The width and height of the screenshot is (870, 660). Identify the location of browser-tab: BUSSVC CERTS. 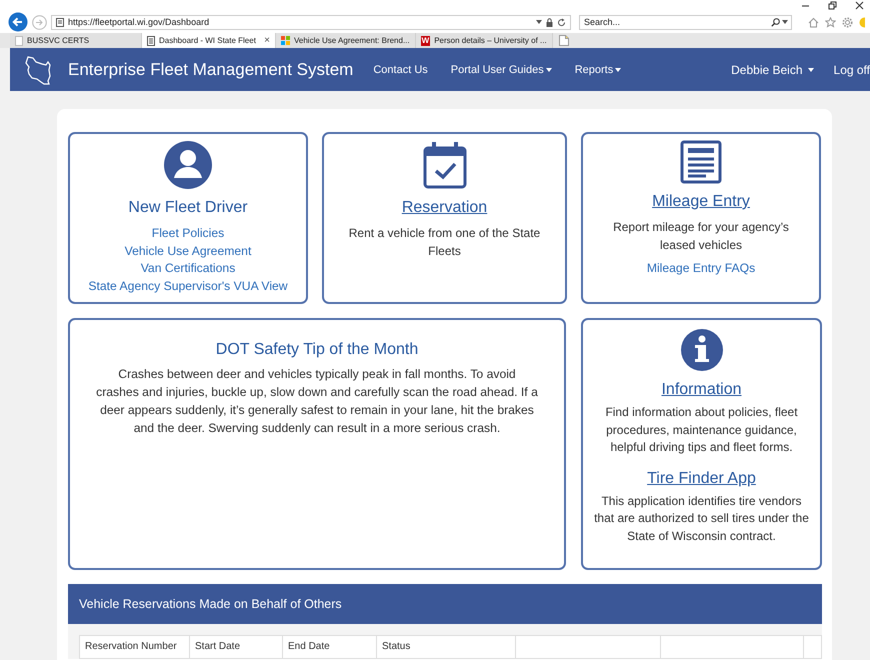
(76, 40).